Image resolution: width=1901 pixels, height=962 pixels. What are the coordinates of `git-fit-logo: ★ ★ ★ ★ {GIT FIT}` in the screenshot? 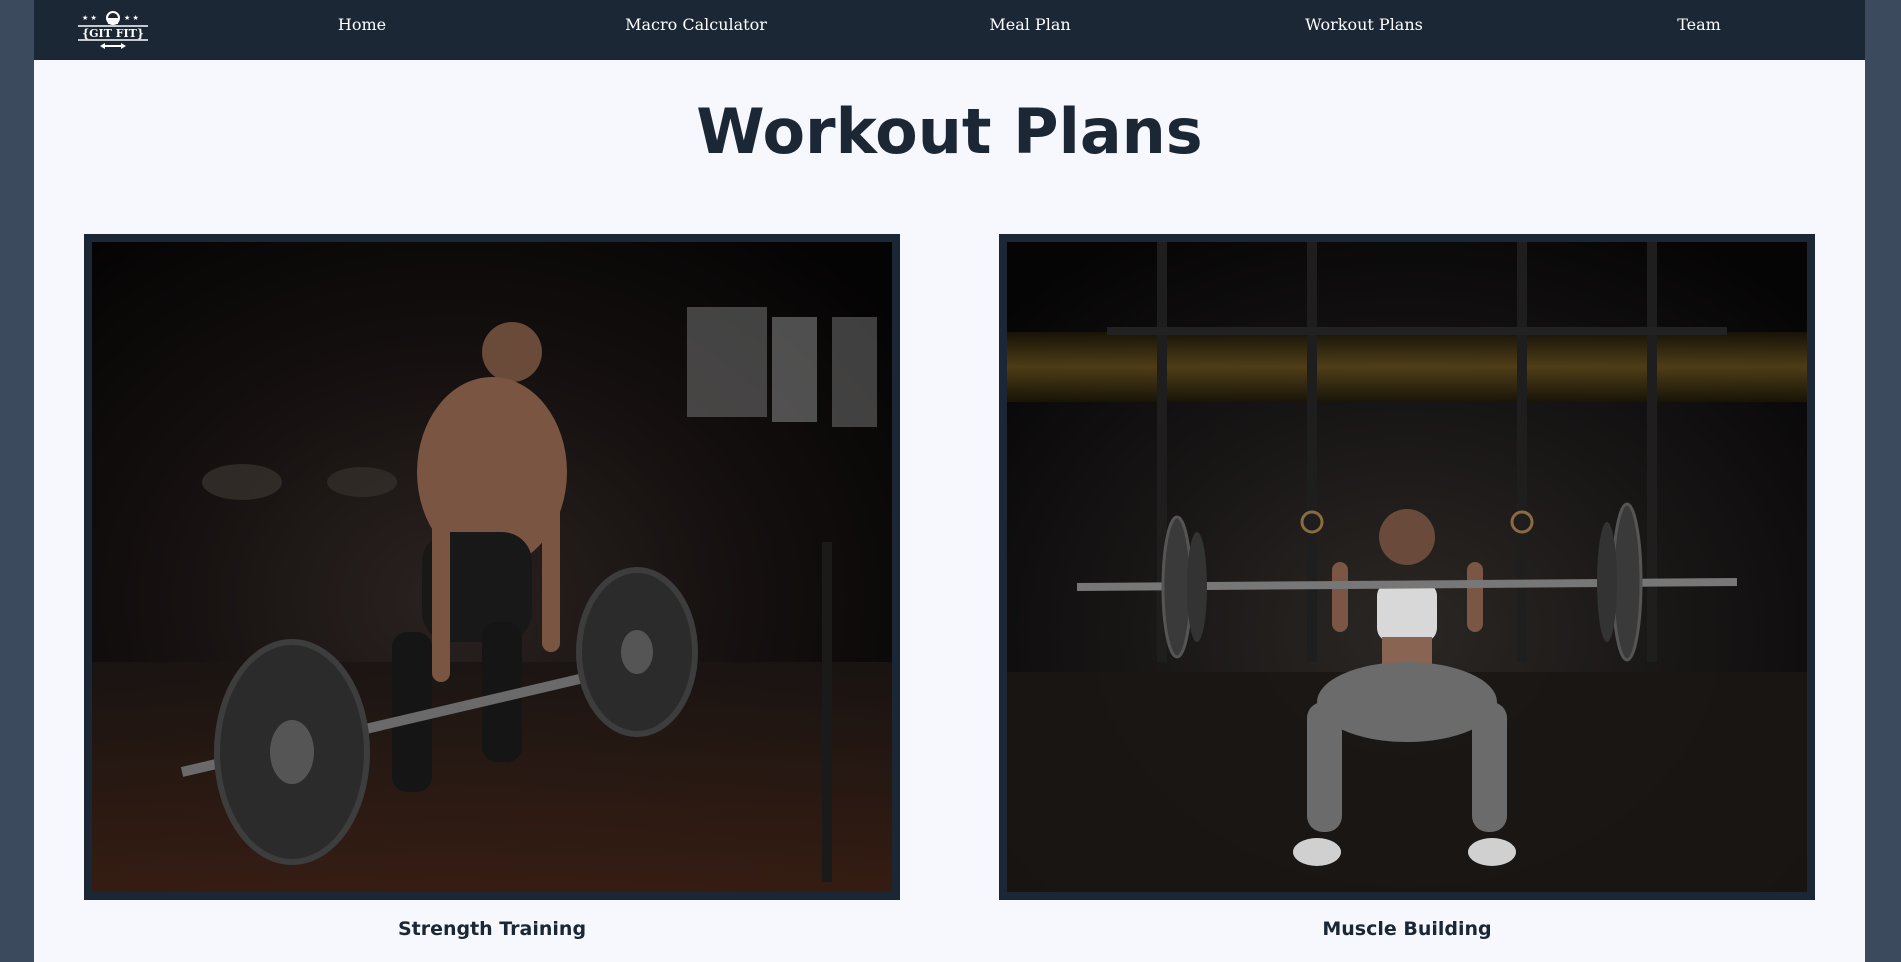 It's located at (113, 30).